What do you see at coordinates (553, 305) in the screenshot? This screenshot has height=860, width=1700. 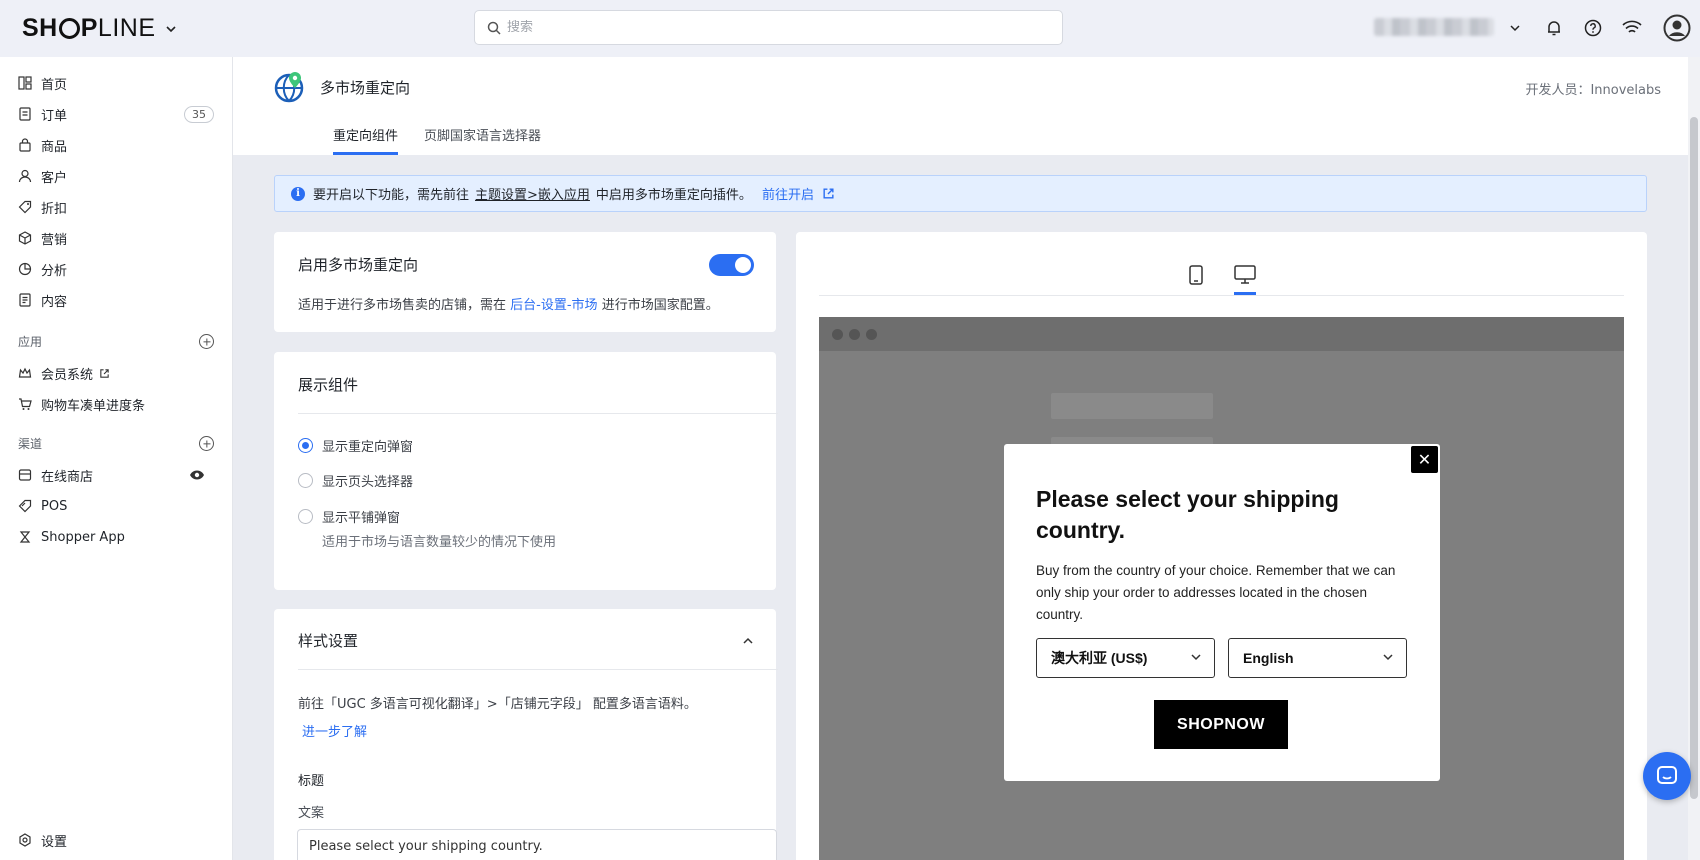 I see `markets-settings-link: 后台-设置-市场` at bounding box center [553, 305].